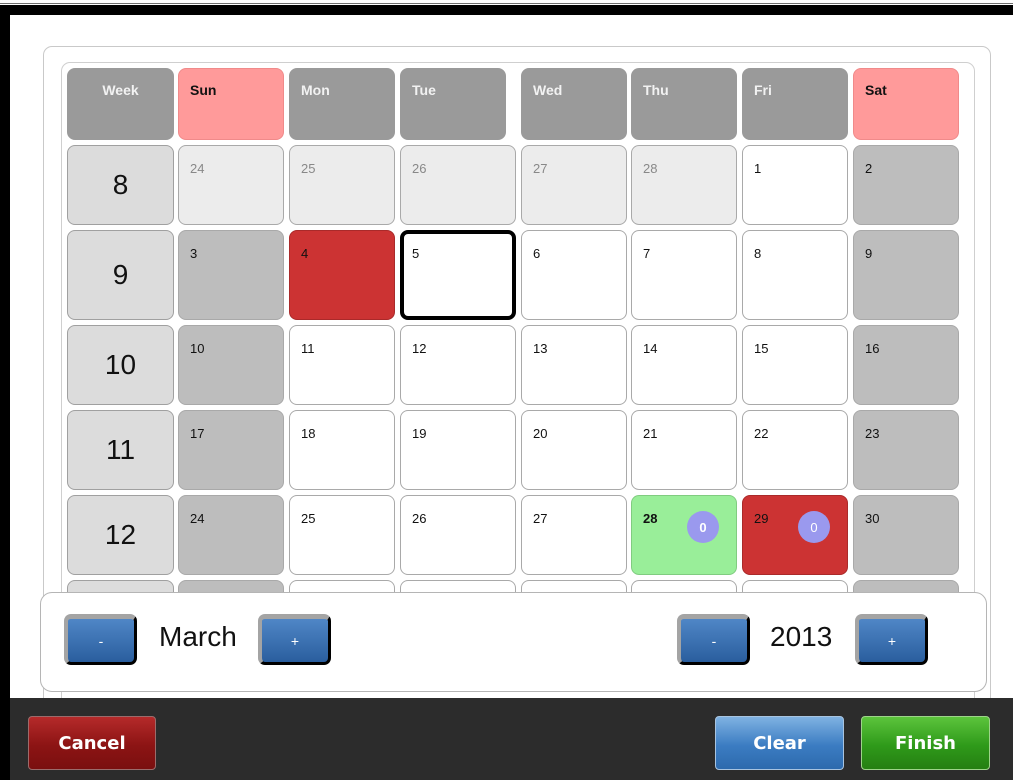 This screenshot has height=780, width=1013. I want to click on week-number: 9, so click(120, 275).